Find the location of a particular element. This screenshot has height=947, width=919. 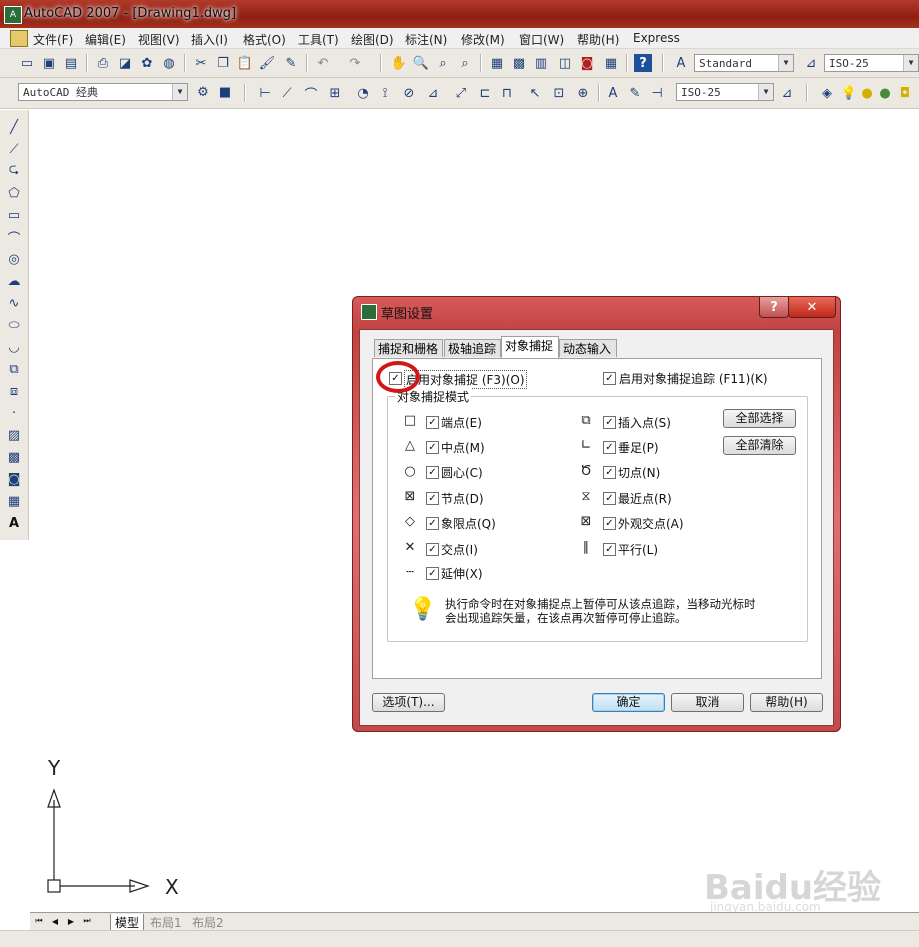

ordinate-dim-icon: ⊞ is located at coordinates (335, 93).